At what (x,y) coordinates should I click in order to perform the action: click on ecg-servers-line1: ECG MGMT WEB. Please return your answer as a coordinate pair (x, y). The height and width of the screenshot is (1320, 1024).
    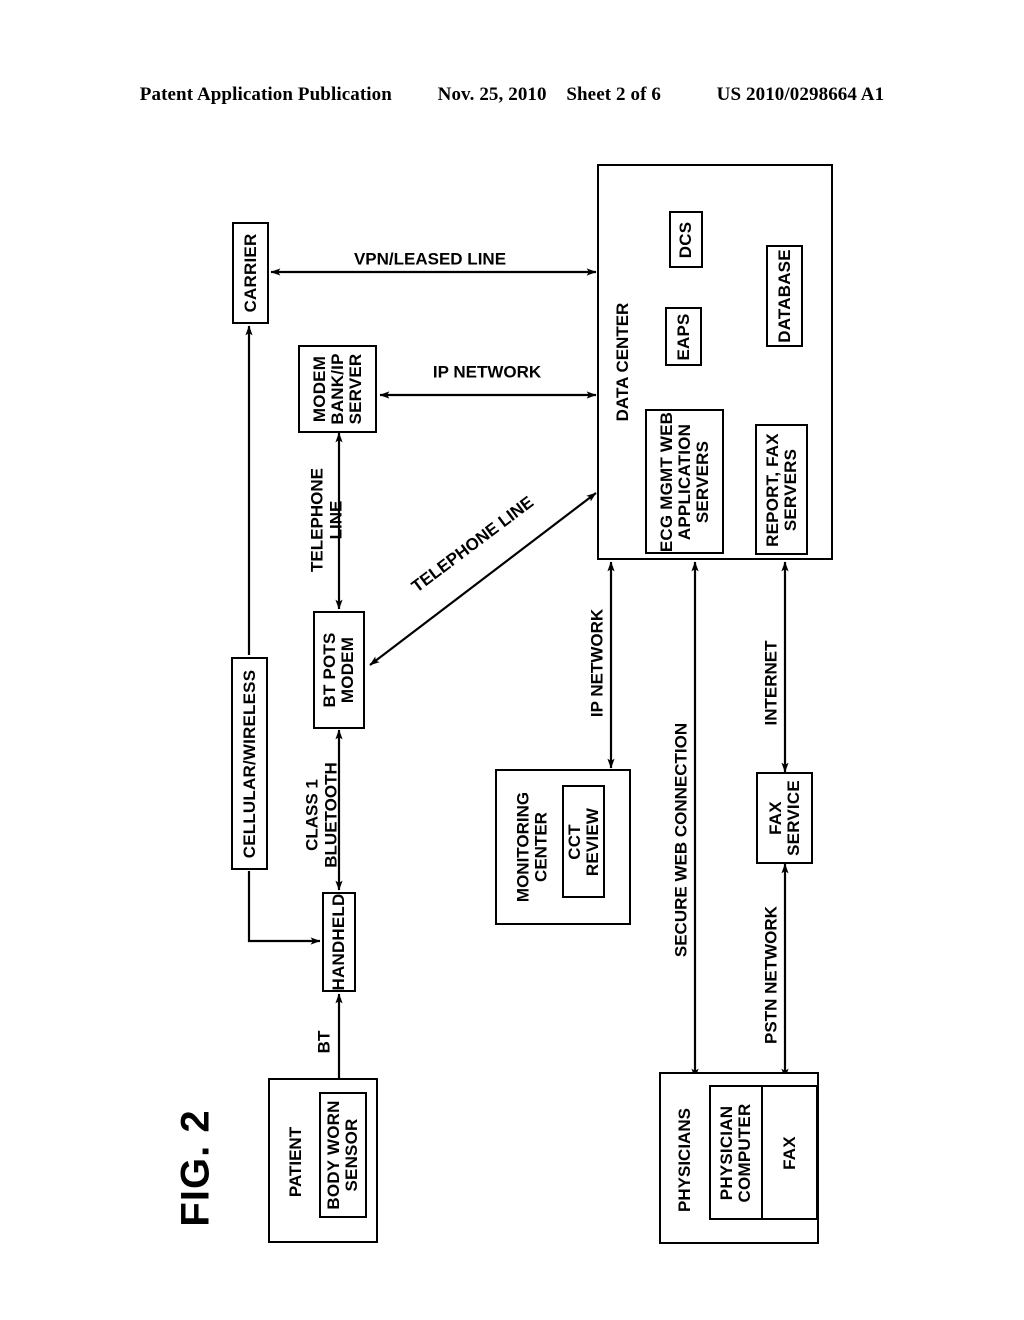
    Looking at the image, I should click on (666, 481).